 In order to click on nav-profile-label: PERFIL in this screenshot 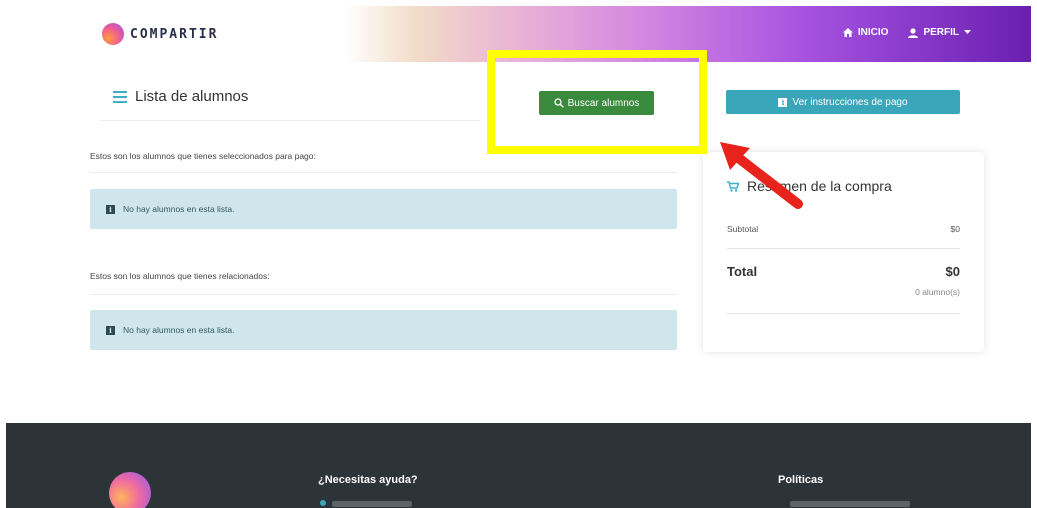, I will do `click(941, 32)`.